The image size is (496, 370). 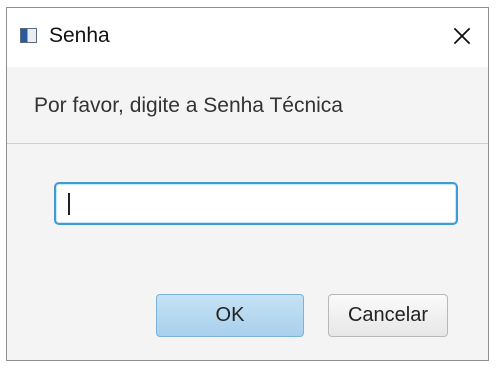 What do you see at coordinates (69, 204) in the screenshot?
I see `text-cursor` at bounding box center [69, 204].